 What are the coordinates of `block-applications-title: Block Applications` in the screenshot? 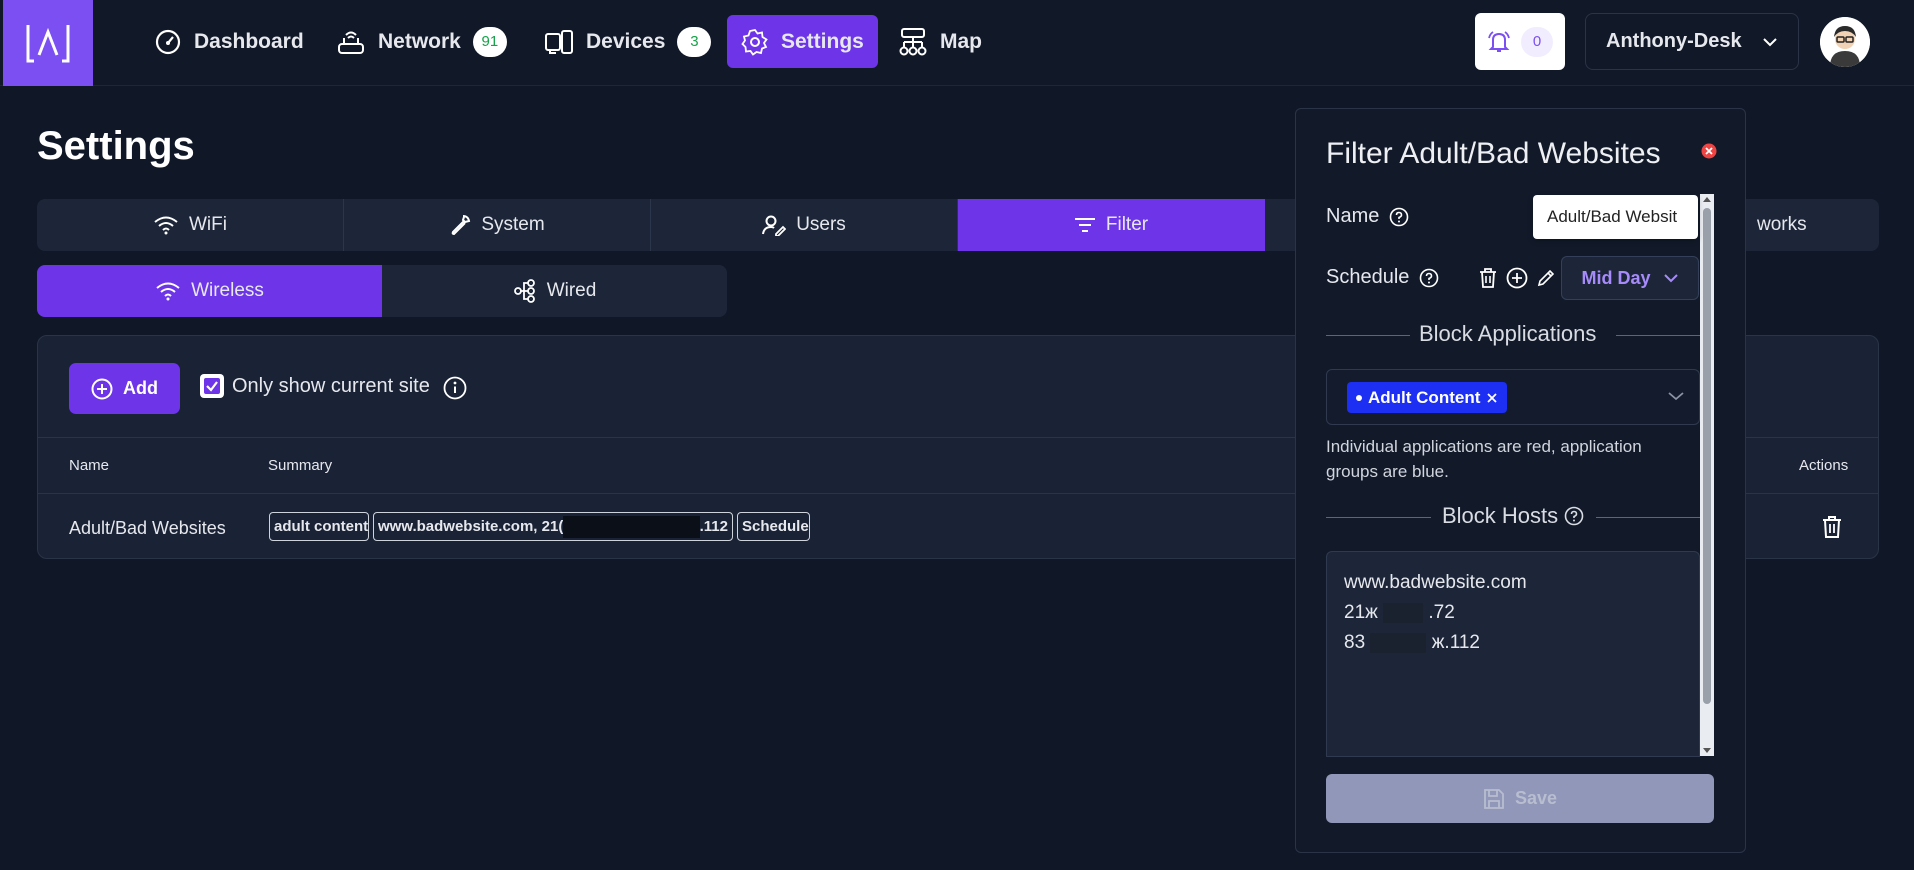 It's located at (1507, 334).